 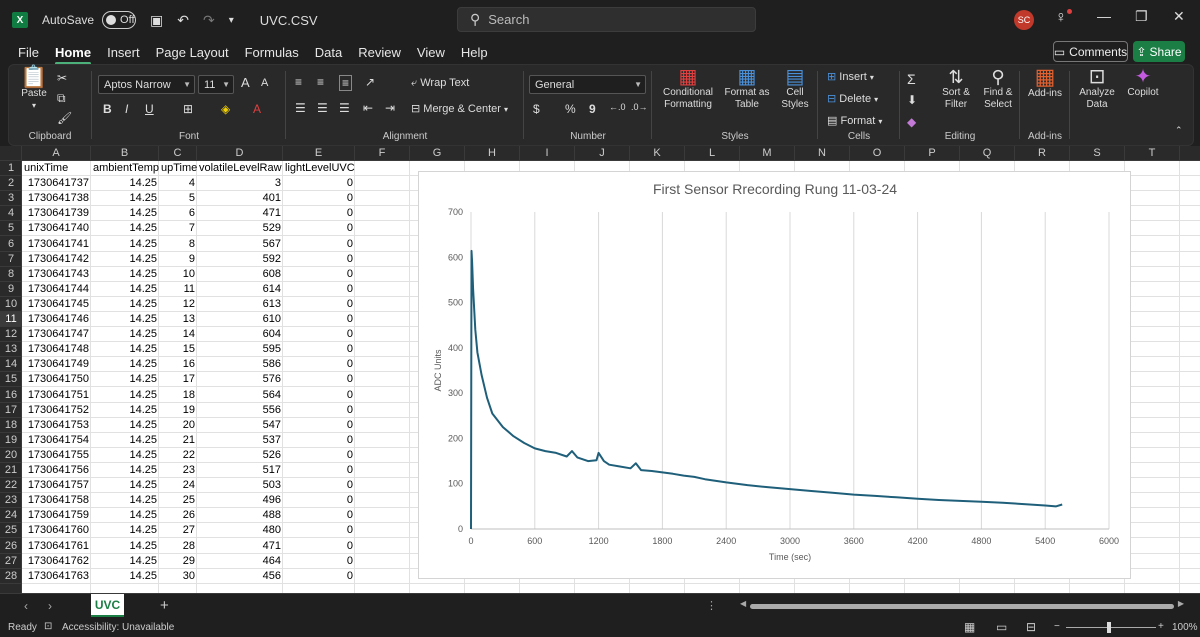 I want to click on table-cell: 29, so click(x=178, y=561).